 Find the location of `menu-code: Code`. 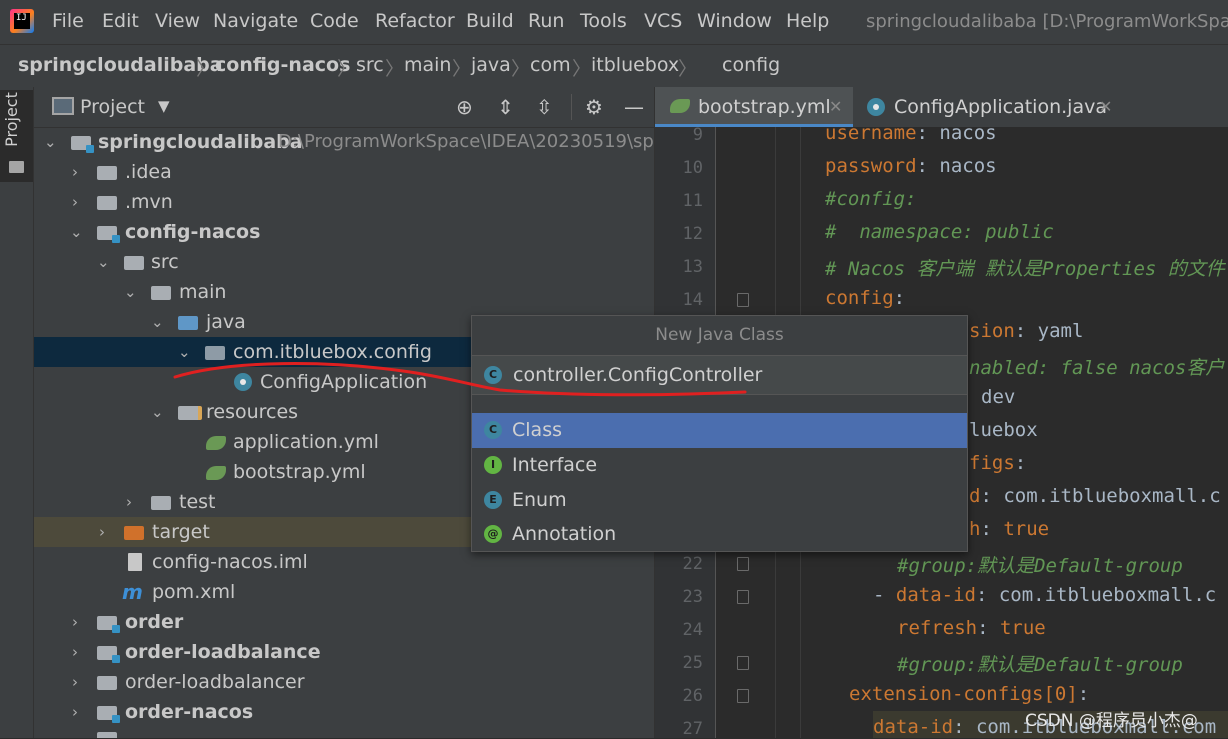

menu-code: Code is located at coordinates (334, 21).